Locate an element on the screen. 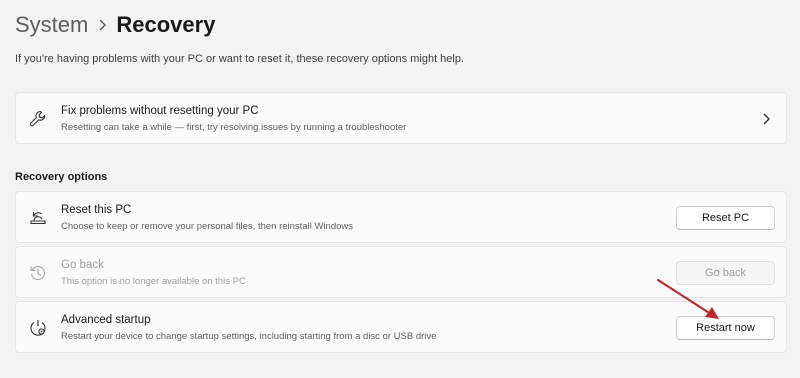  go-back-title: Go back is located at coordinates (82, 265).